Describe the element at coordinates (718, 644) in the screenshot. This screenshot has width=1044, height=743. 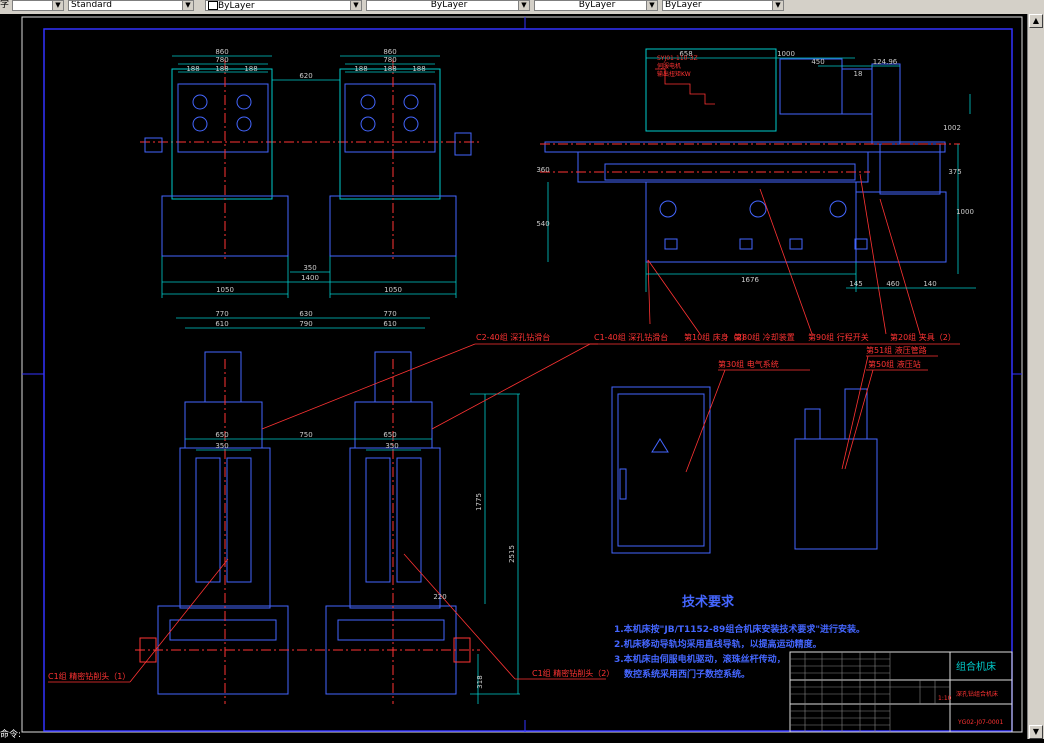
I see `svg-text: 2.机床移动导轨均采用直线导轨，以提高运动精度。` at that location.